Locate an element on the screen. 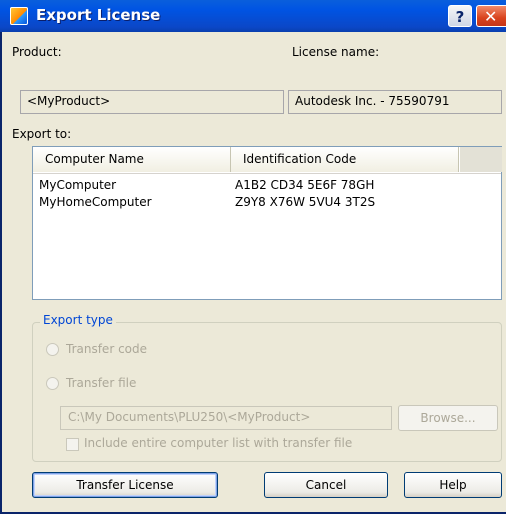 This screenshot has width=506, height=514. cancel-button: Cancel is located at coordinates (326, 485).